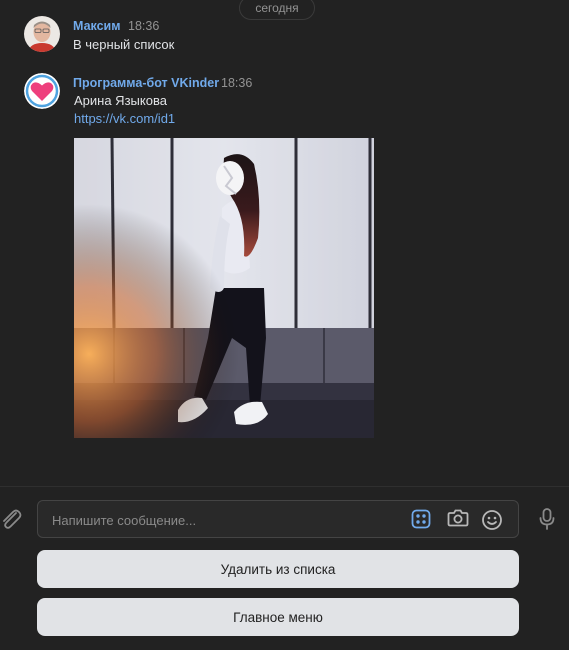 This screenshot has height=650, width=569. What do you see at coordinates (278, 617) in the screenshot?
I see `main-menu-button: Главное меню` at bounding box center [278, 617].